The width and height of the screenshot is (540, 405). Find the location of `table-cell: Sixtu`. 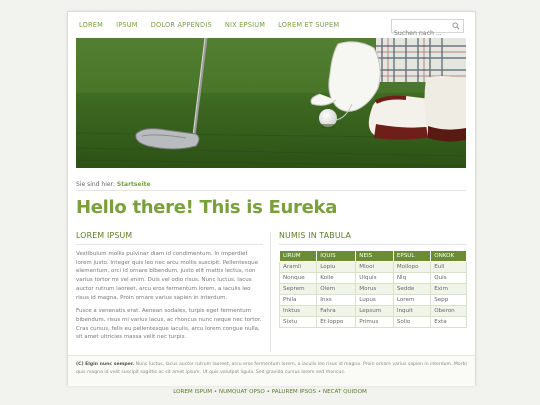

table-cell: Sixtu is located at coordinates (298, 322).